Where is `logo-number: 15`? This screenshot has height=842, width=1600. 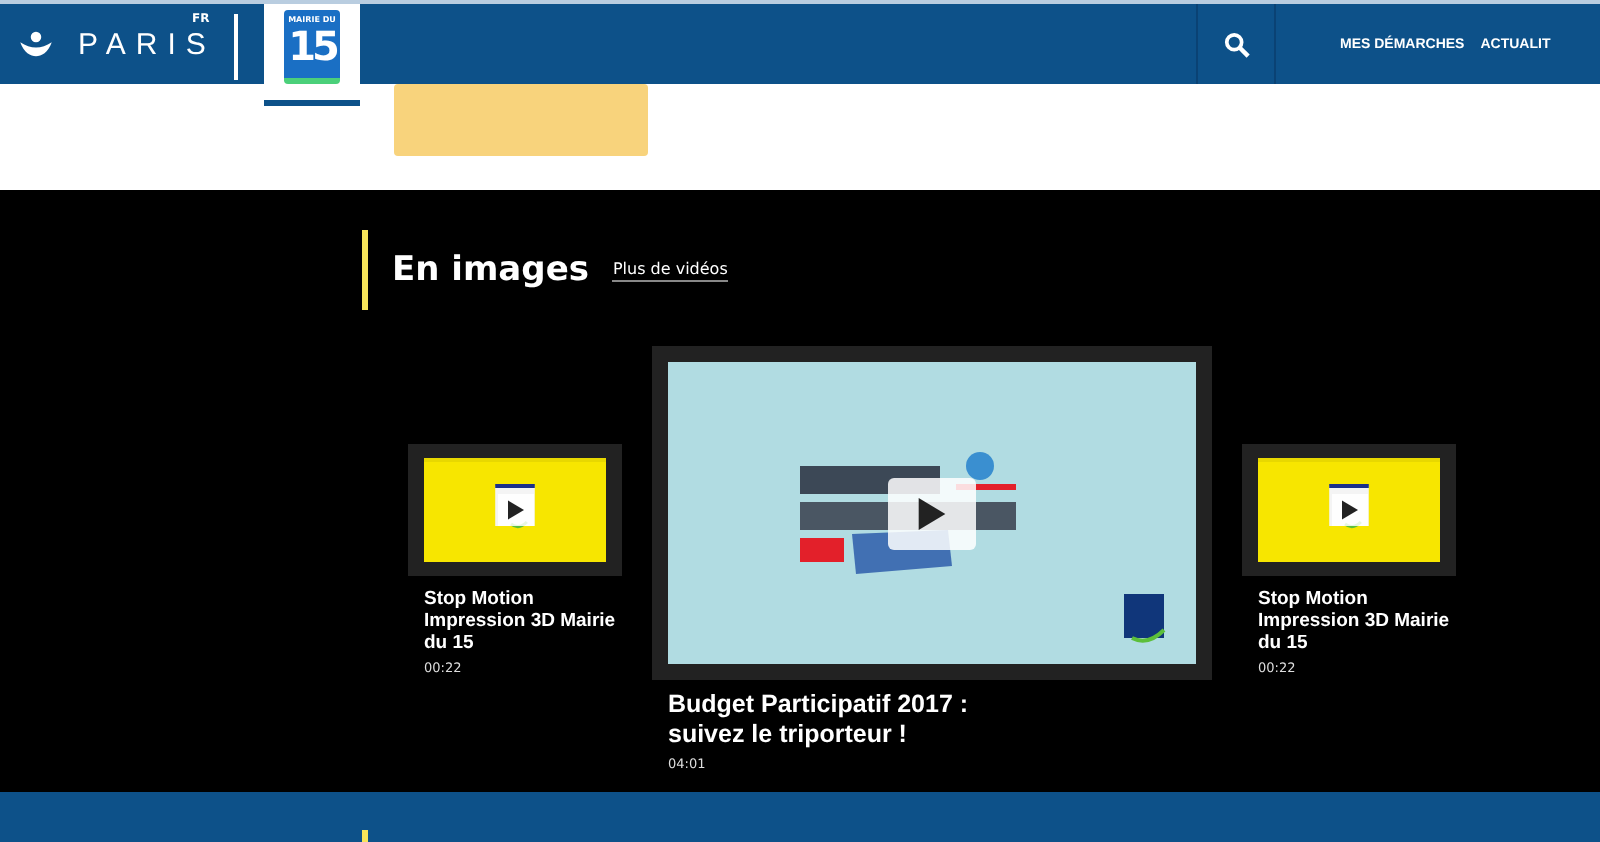
logo-number: 15 is located at coordinates (312, 46).